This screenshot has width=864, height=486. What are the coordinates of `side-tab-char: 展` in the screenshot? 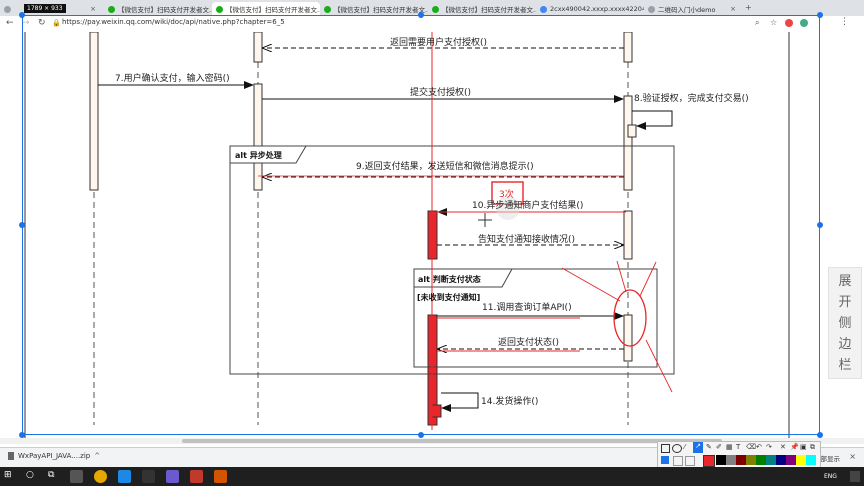 It's located at (845, 281).